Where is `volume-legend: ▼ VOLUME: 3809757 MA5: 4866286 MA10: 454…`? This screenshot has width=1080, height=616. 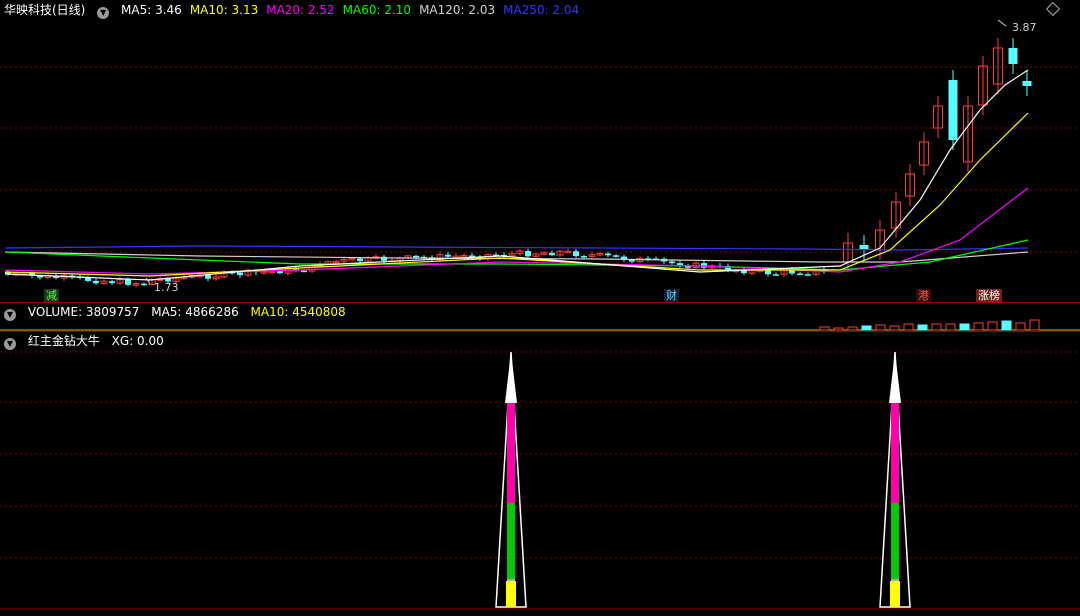
volume-legend: ▼ VOLUME: 3809757 MA5: 4866286 MA10: 454… is located at coordinates (179, 313).